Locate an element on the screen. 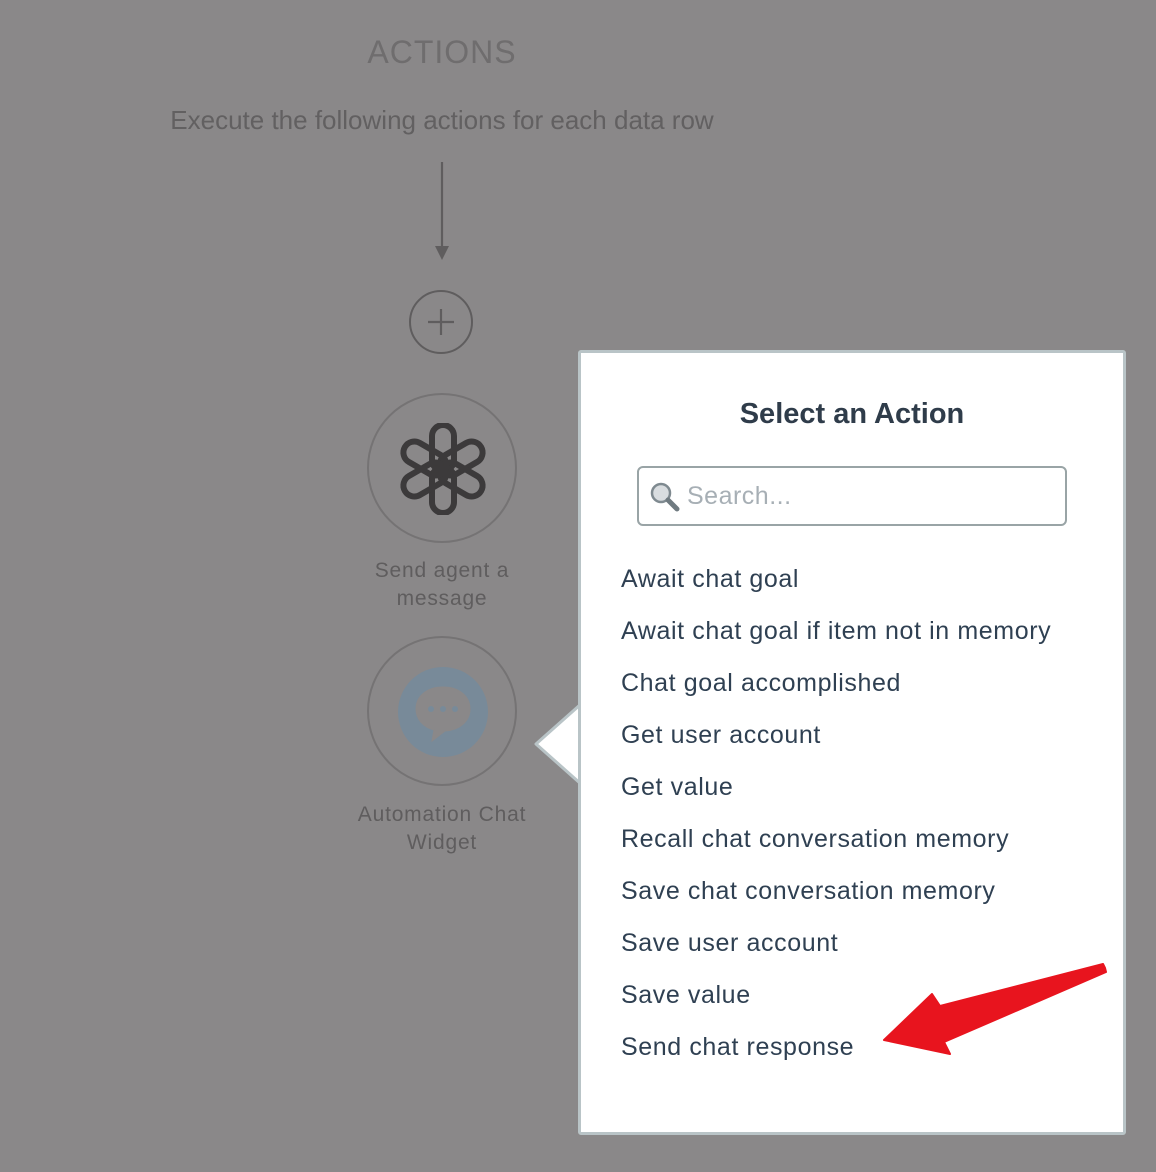 Image resolution: width=1156 pixels, height=1172 pixels. action-item-await-chat-goal: Await chat goal is located at coordinates (836, 579).